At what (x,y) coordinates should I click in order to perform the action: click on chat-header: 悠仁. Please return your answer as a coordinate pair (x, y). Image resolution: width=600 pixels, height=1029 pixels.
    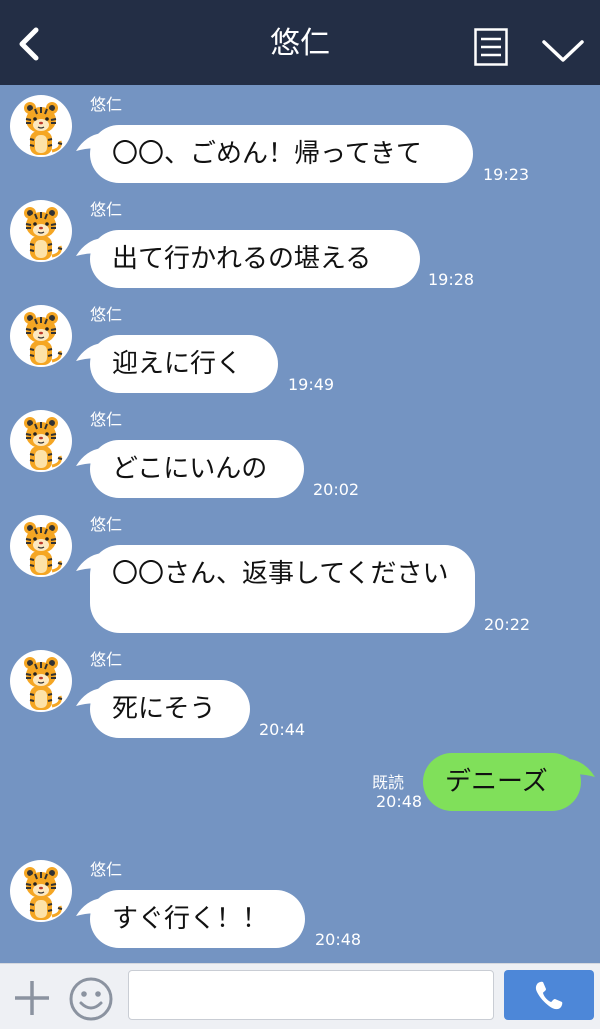
    Looking at the image, I should click on (300, 42).